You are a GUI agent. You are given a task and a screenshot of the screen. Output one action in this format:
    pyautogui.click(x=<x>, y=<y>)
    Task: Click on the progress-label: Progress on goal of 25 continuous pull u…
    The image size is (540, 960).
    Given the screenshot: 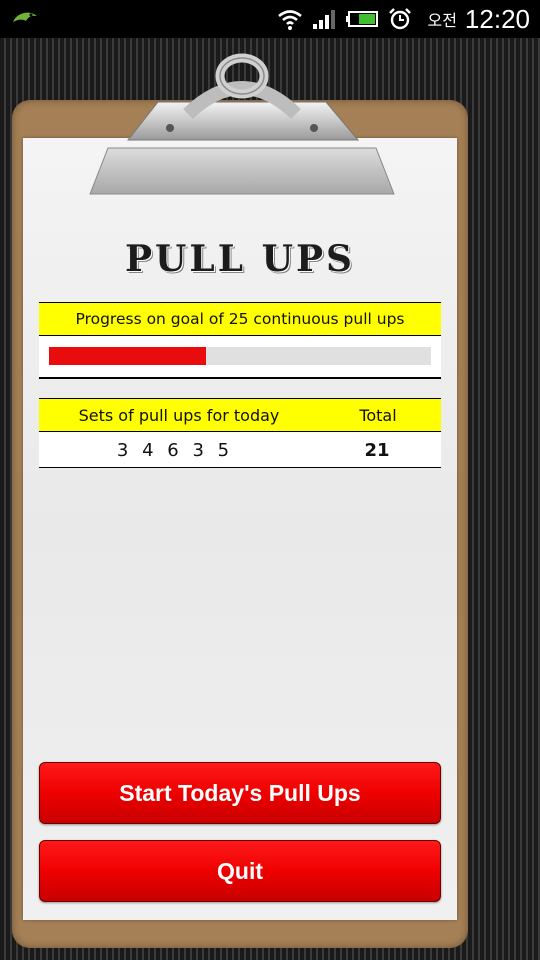 What is the action you would take?
    pyautogui.click(x=240, y=319)
    